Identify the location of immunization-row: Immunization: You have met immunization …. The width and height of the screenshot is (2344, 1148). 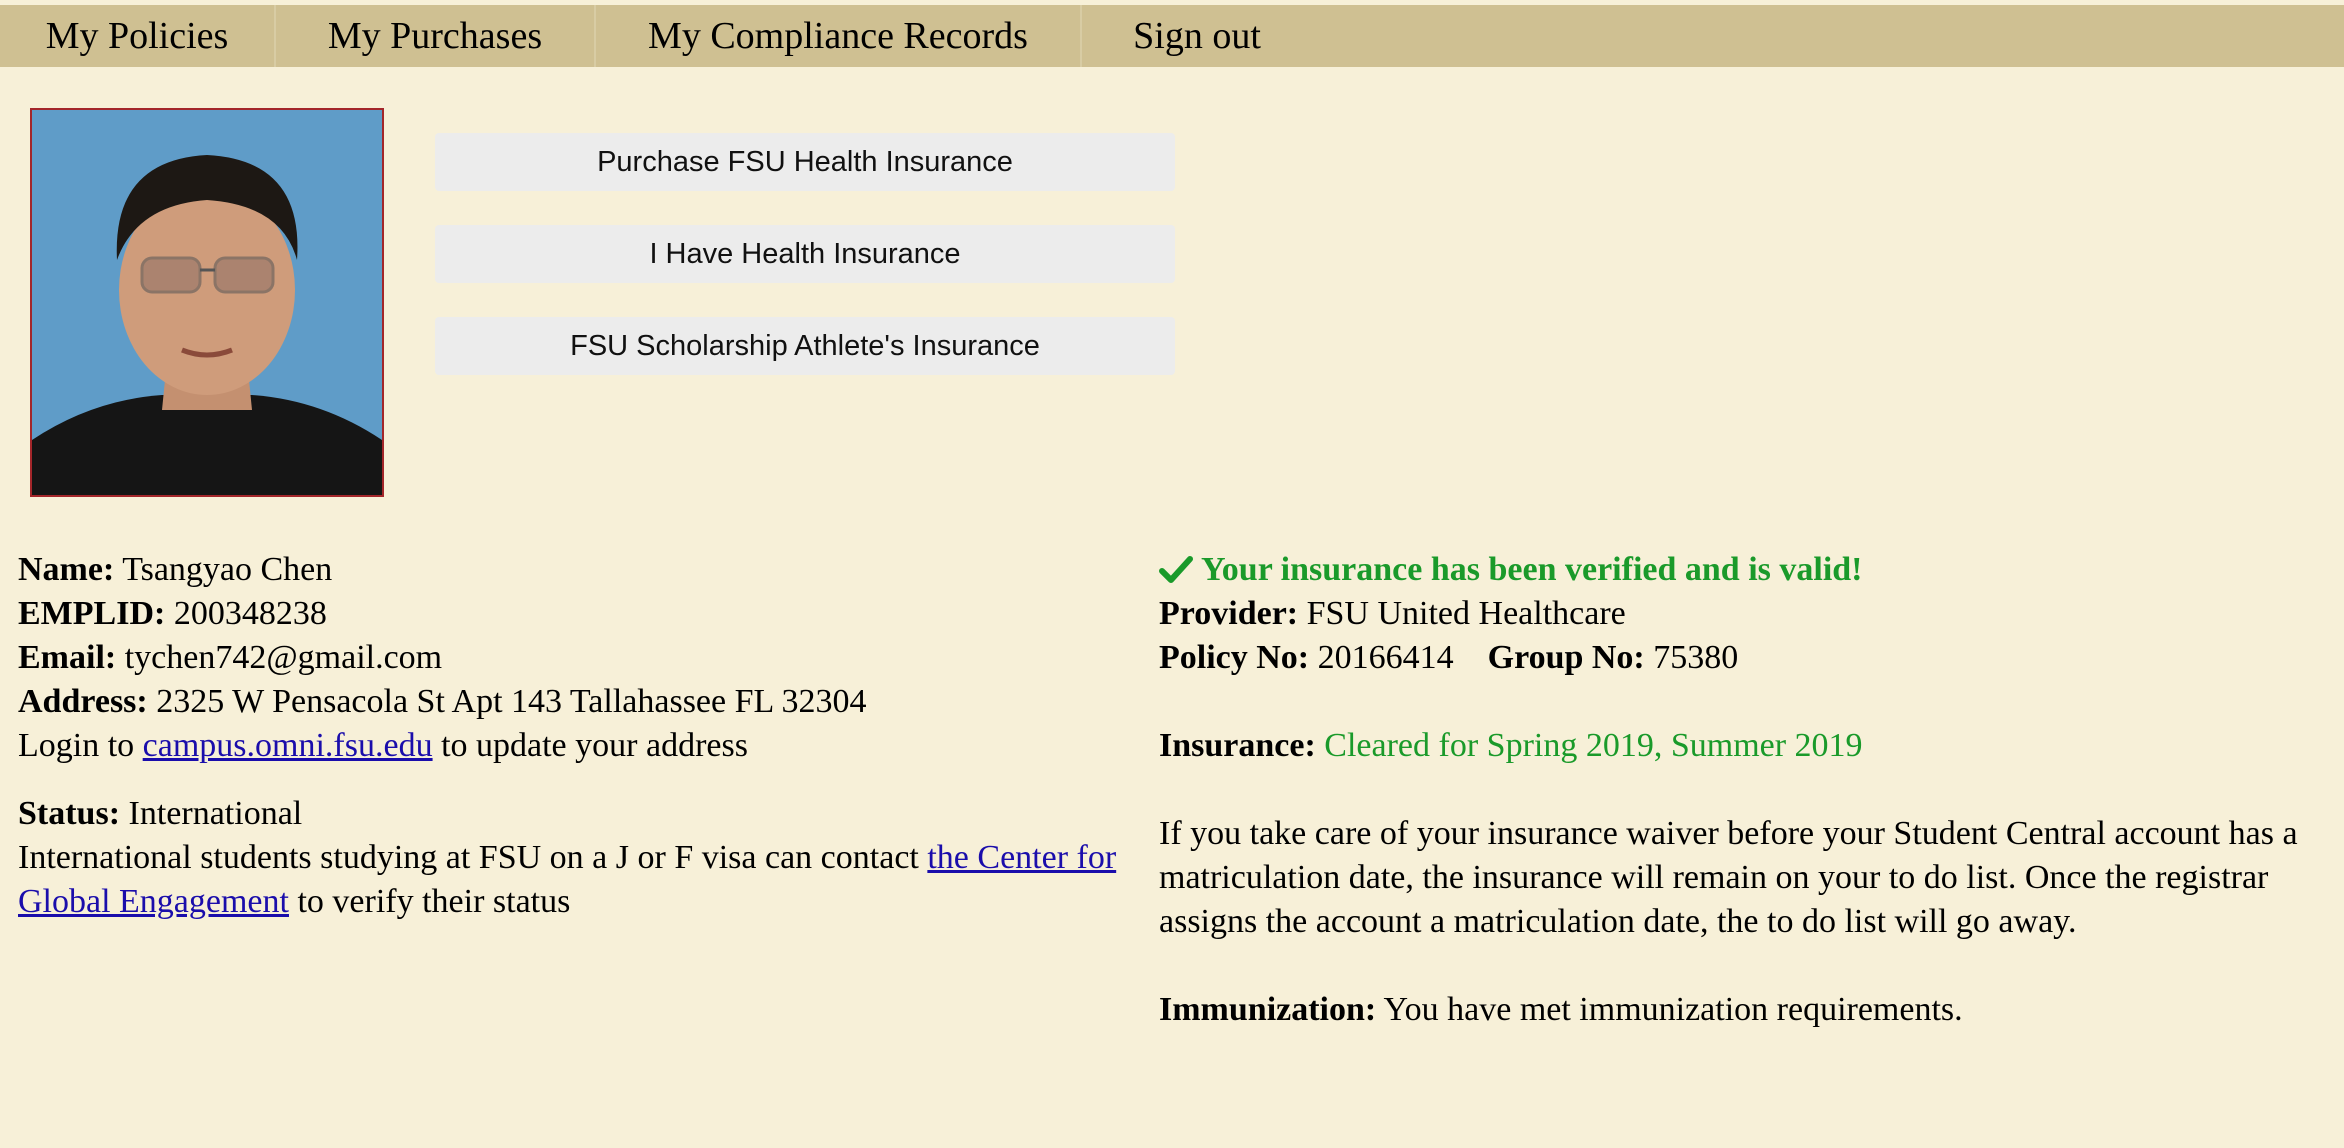
(1734, 1010).